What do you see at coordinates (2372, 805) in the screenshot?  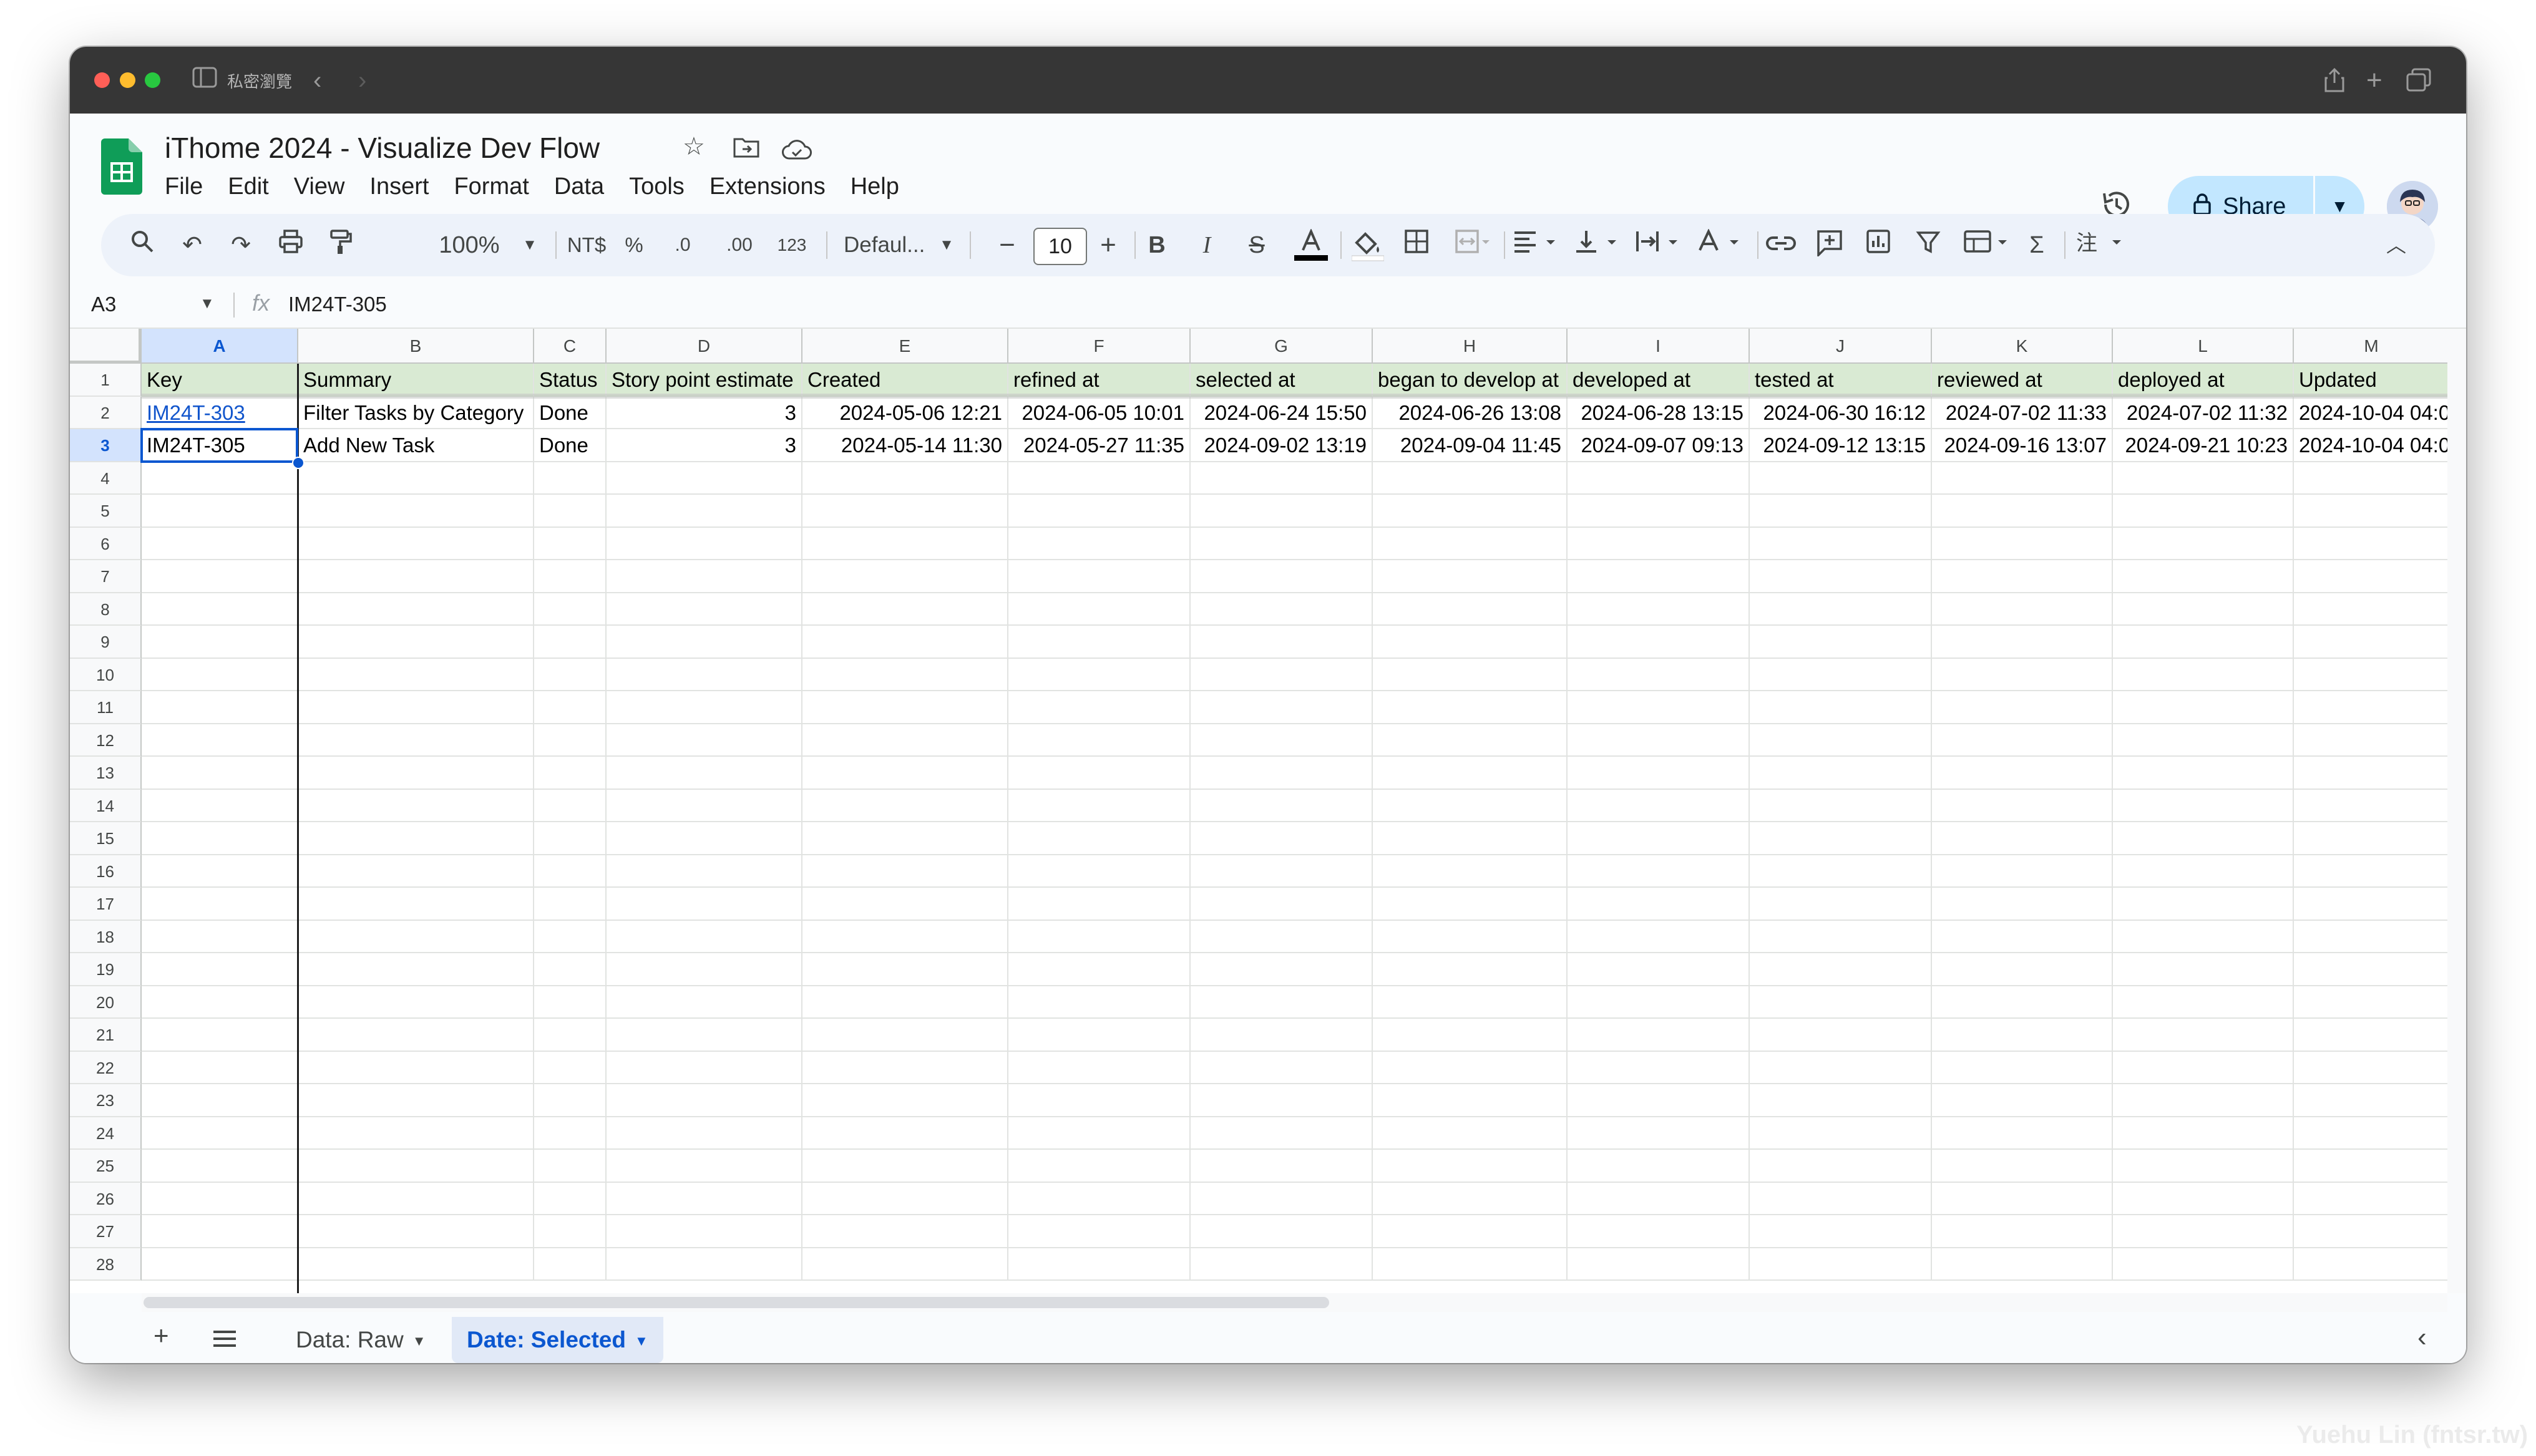 I see `cell-m14` at bounding box center [2372, 805].